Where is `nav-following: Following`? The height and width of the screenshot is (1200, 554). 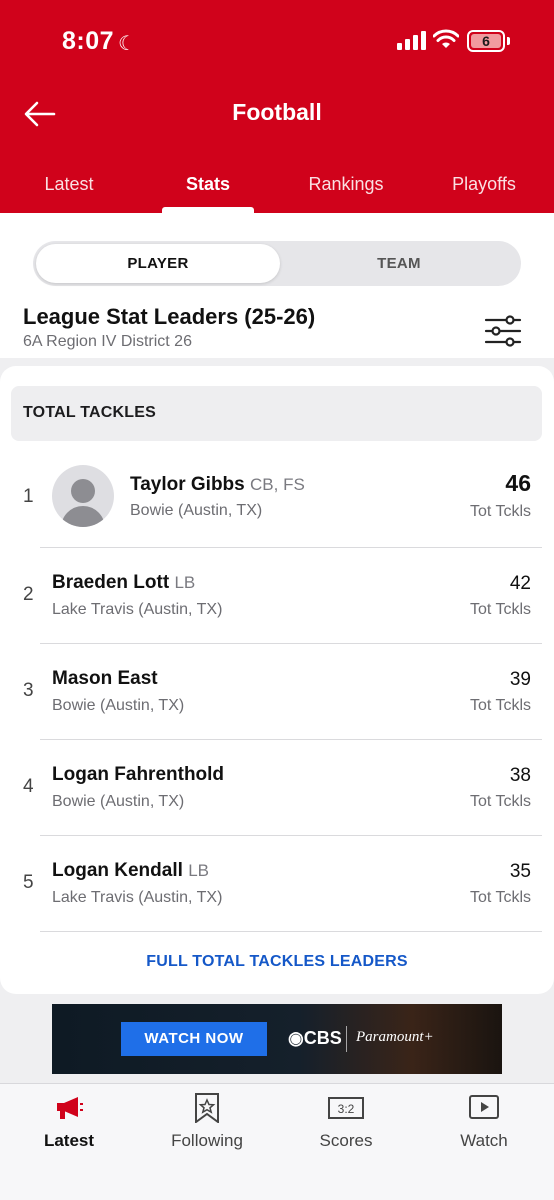 nav-following: Following is located at coordinates (207, 1123).